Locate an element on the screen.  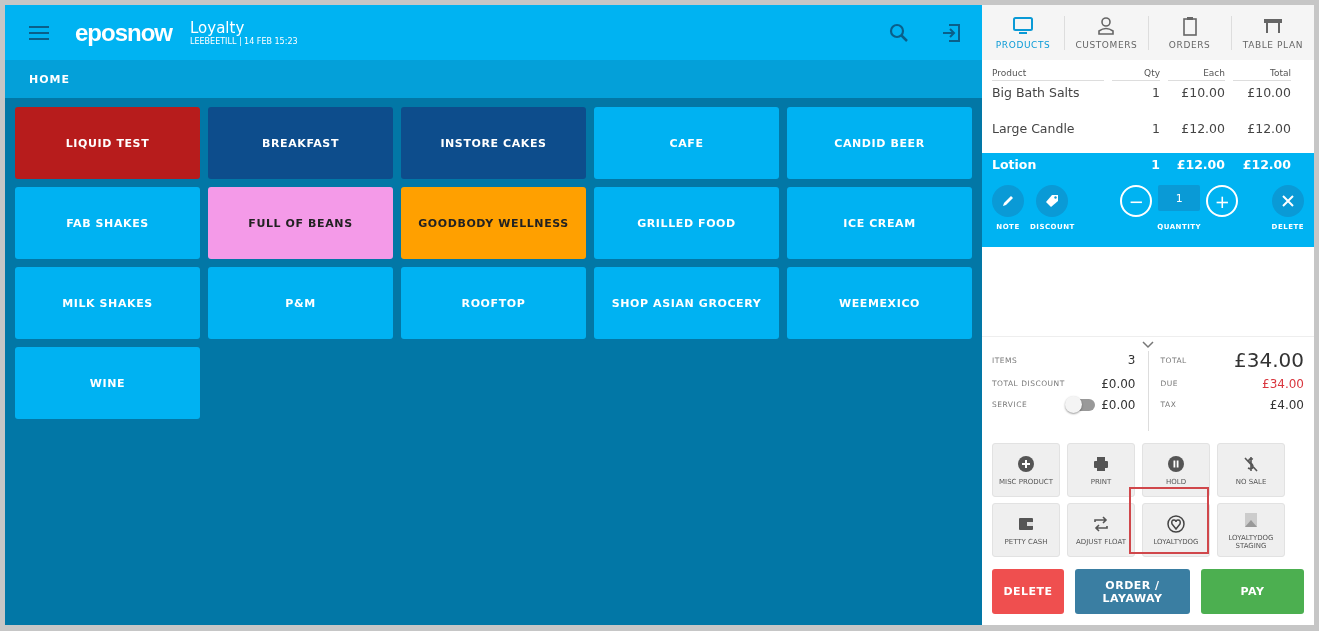
tag-icon is located at coordinates (1052, 201).